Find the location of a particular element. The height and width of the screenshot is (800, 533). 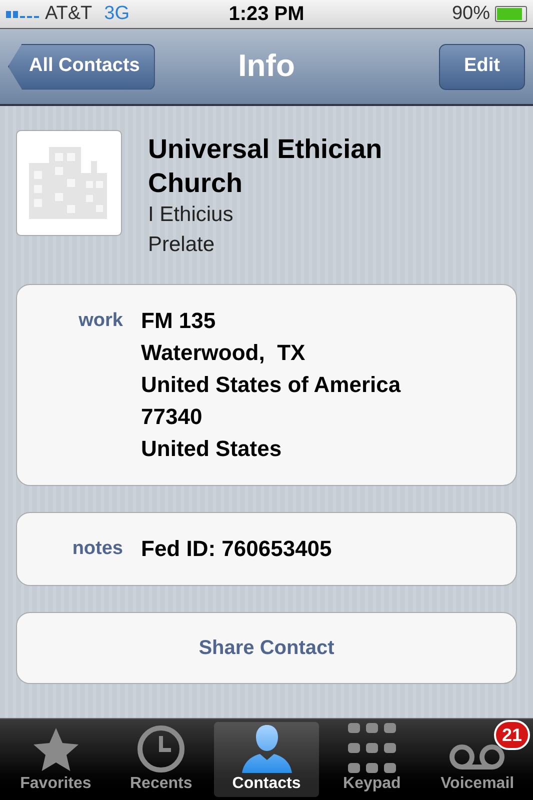

field-value: Fed ID: 760653405 is located at coordinates (236, 549).